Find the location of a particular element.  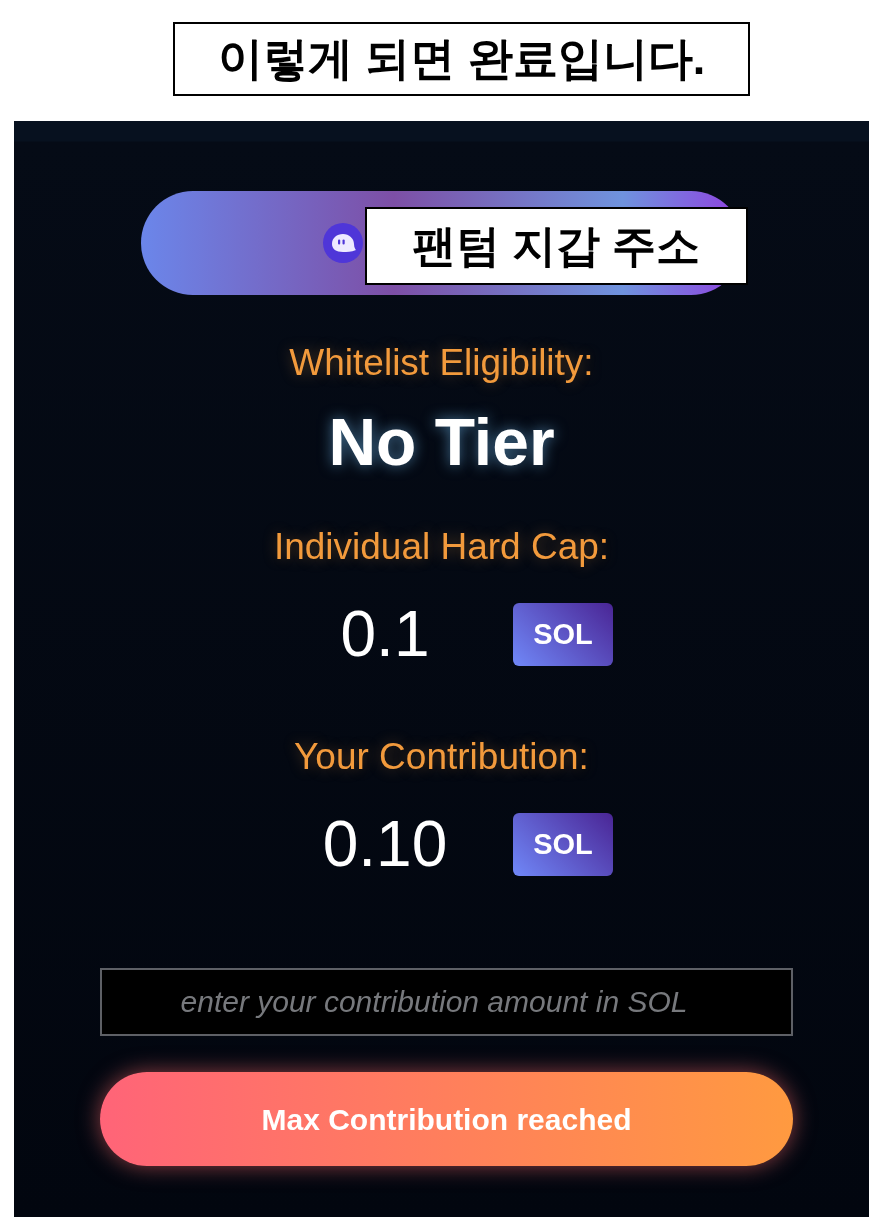

field-label: Whitelist Eligibility: is located at coordinates (441, 363).